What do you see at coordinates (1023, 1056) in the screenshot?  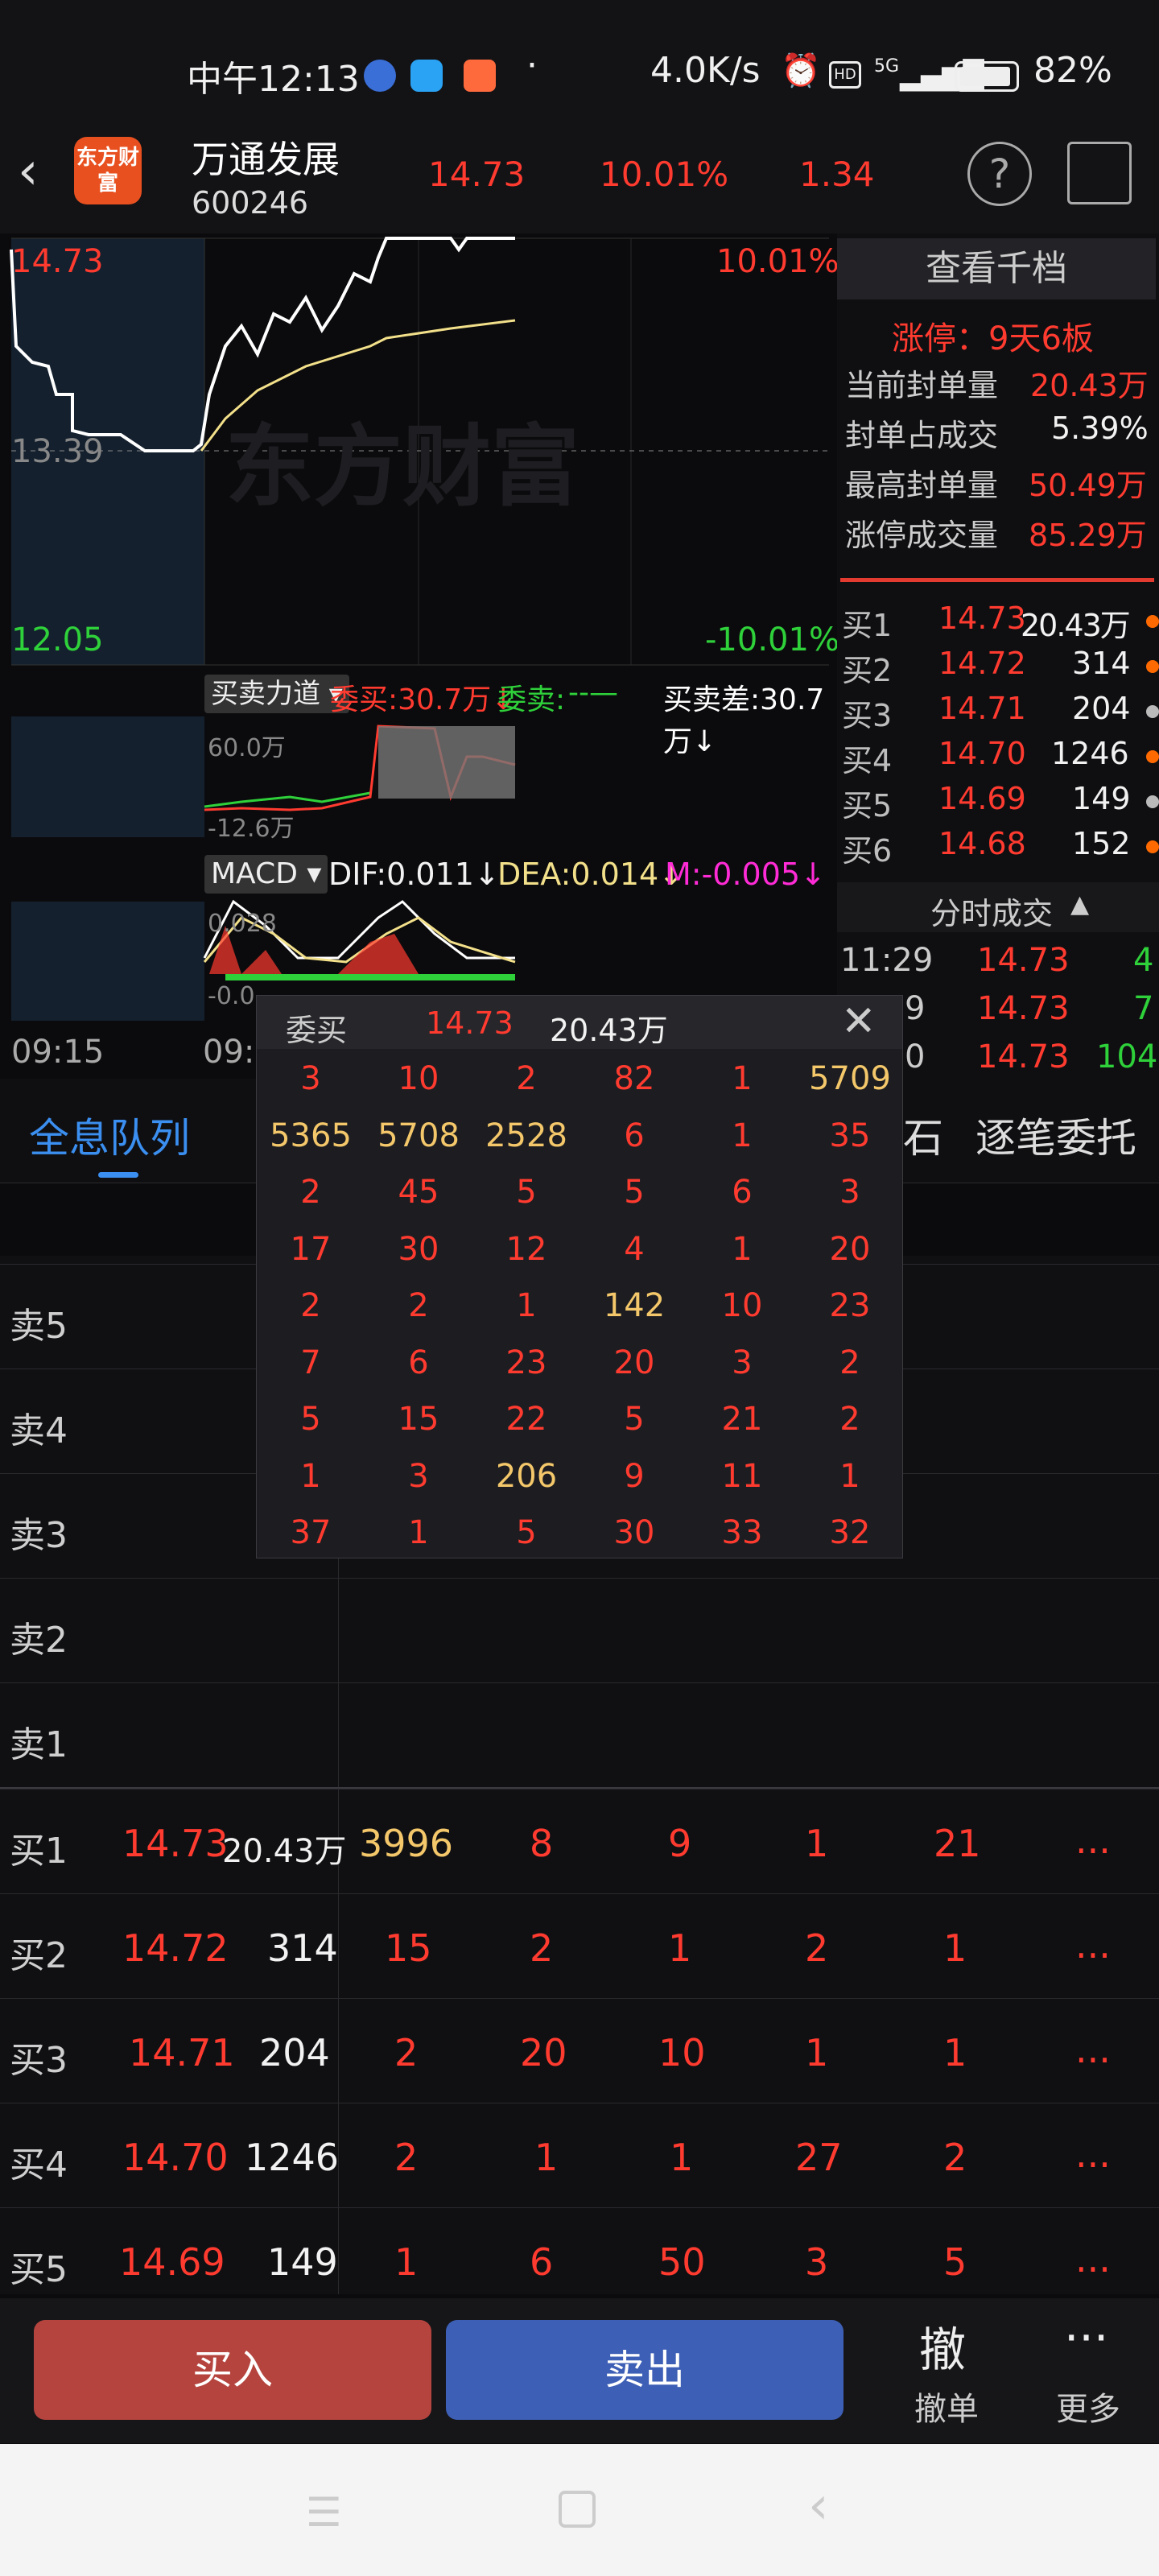 I see `tick-price: 14.73` at bounding box center [1023, 1056].